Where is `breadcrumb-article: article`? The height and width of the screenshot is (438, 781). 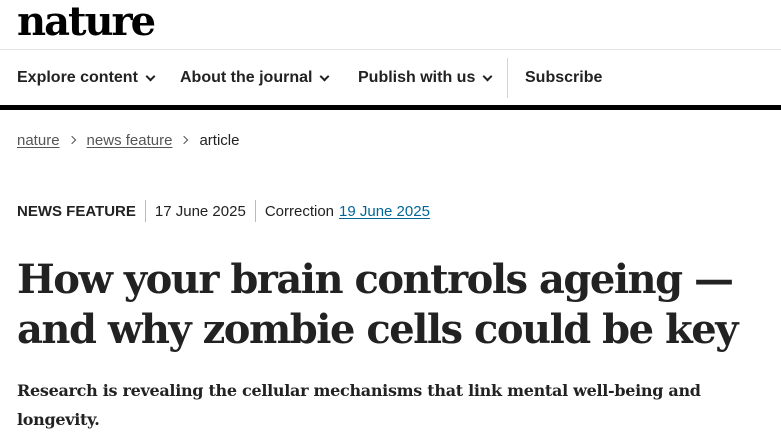
breadcrumb-article: article is located at coordinates (219, 140).